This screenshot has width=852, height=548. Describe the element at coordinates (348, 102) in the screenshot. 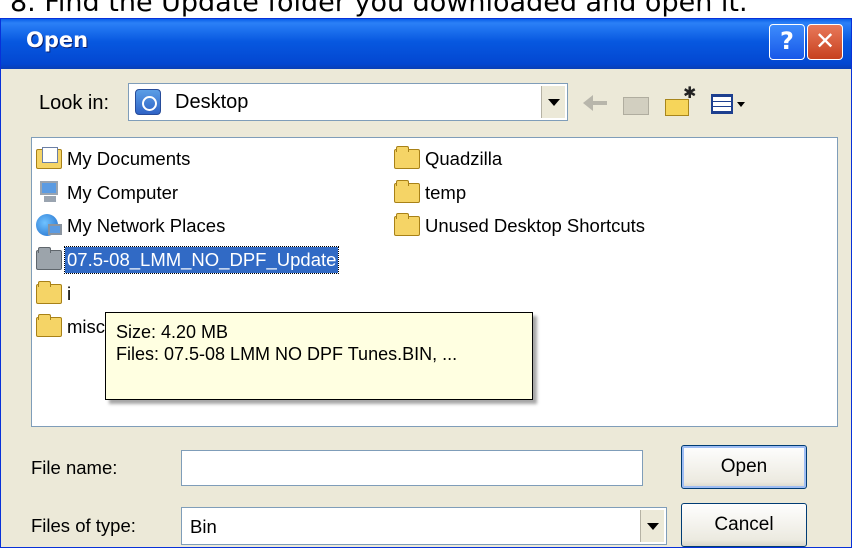

I see `look-in-dropdown: Desktop` at that location.